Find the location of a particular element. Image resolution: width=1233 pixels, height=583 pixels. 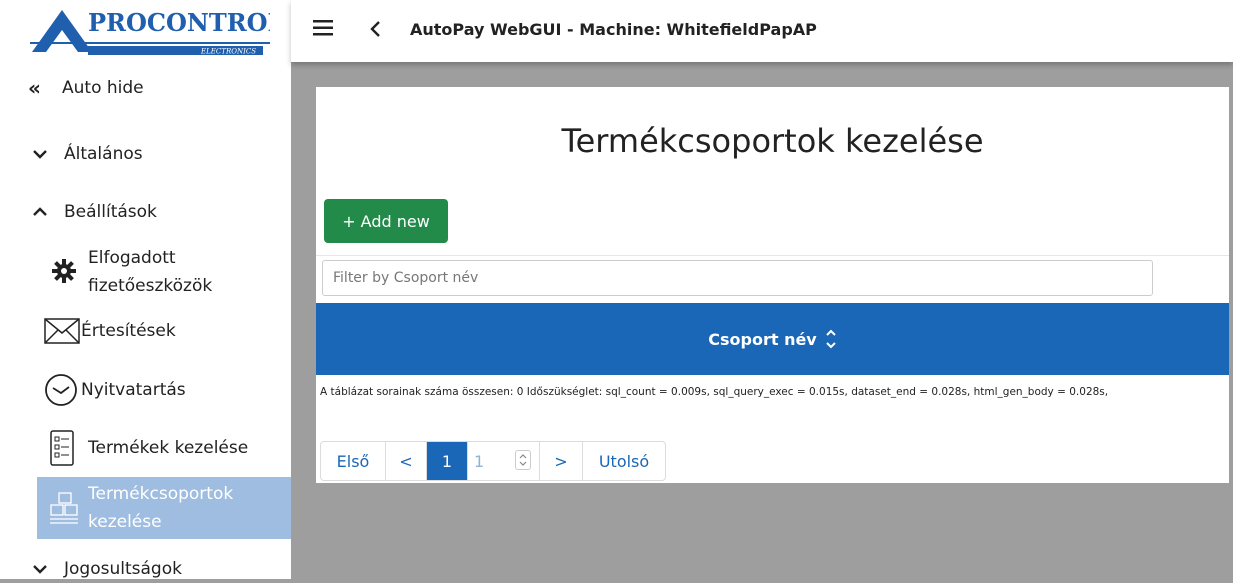

hamburger-menu-icon is located at coordinates (323, 28).